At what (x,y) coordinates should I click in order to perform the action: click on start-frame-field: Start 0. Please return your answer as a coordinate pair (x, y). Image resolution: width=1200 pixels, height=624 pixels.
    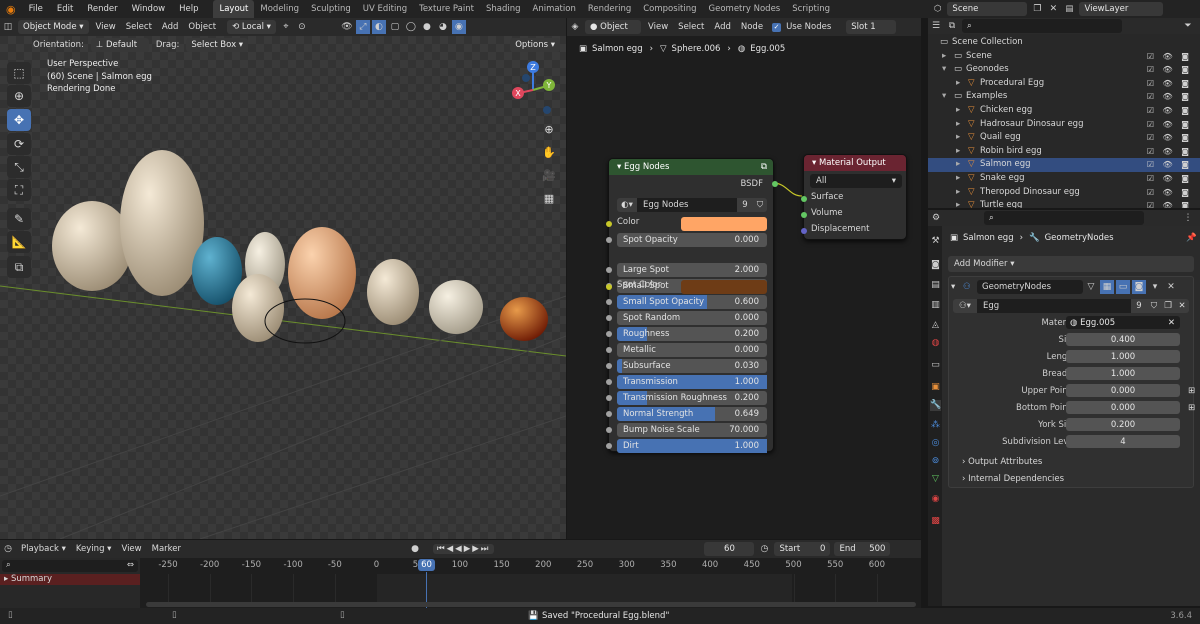
    Looking at the image, I should click on (802, 549).